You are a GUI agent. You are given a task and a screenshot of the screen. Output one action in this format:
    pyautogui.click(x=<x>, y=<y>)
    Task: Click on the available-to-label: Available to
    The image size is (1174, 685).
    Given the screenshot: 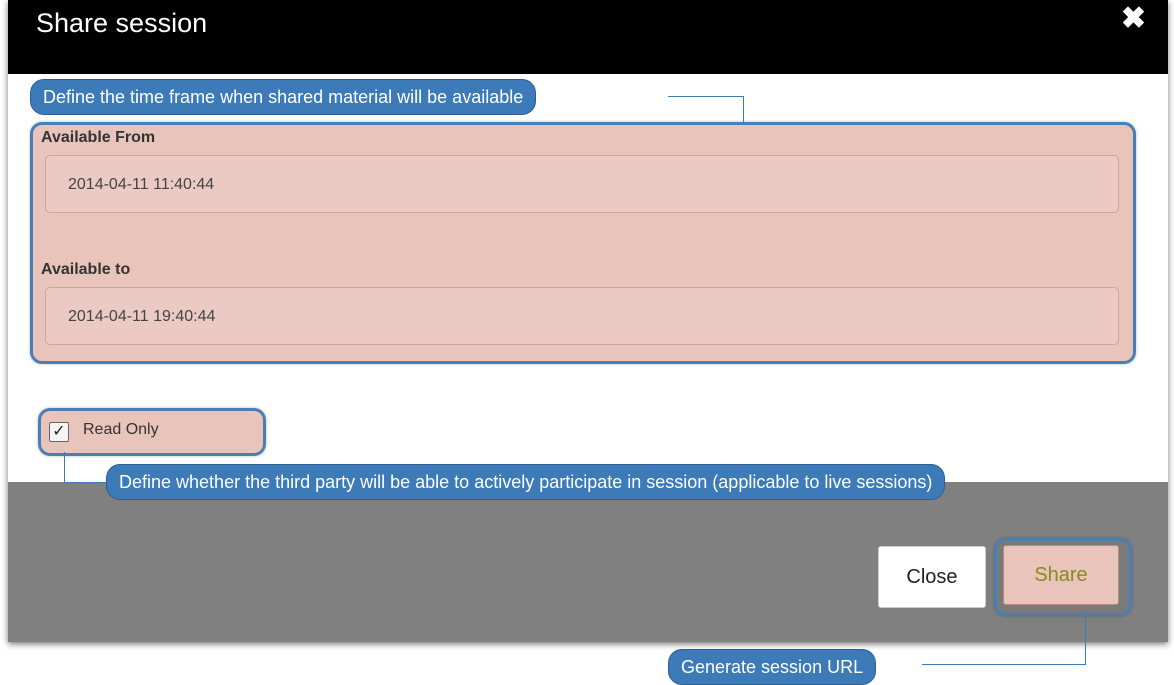 What is the action you would take?
    pyautogui.click(x=86, y=269)
    